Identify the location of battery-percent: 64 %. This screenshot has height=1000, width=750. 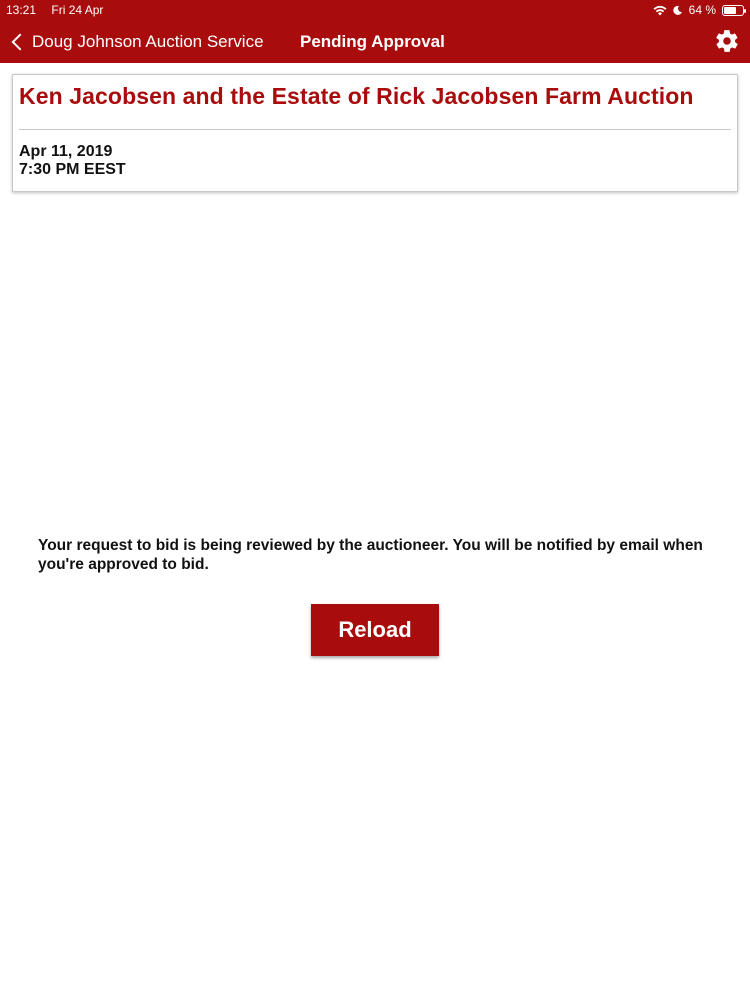
(702, 10).